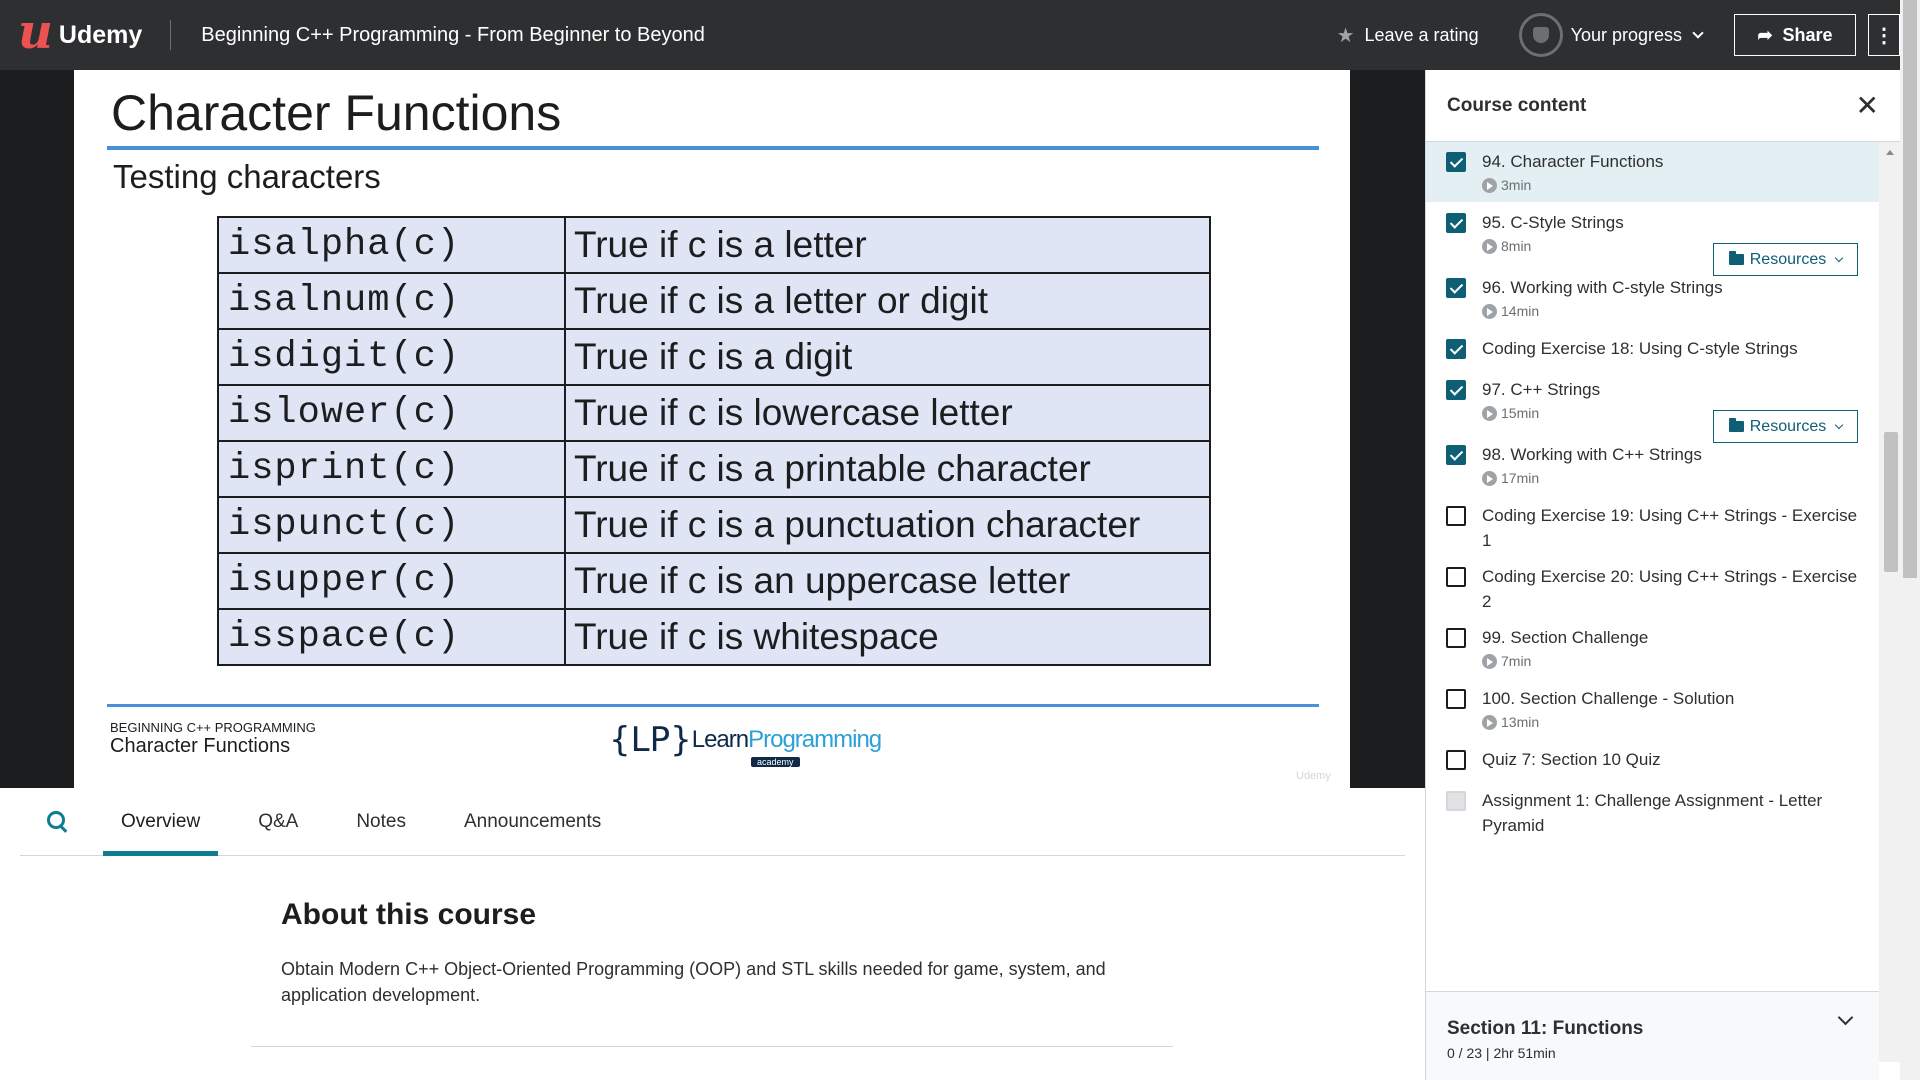 Image resolution: width=1920 pixels, height=1080 pixels. What do you see at coordinates (1652, 465) in the screenshot?
I see `lecture-item: 98. Working with C++ Strings 17min` at bounding box center [1652, 465].